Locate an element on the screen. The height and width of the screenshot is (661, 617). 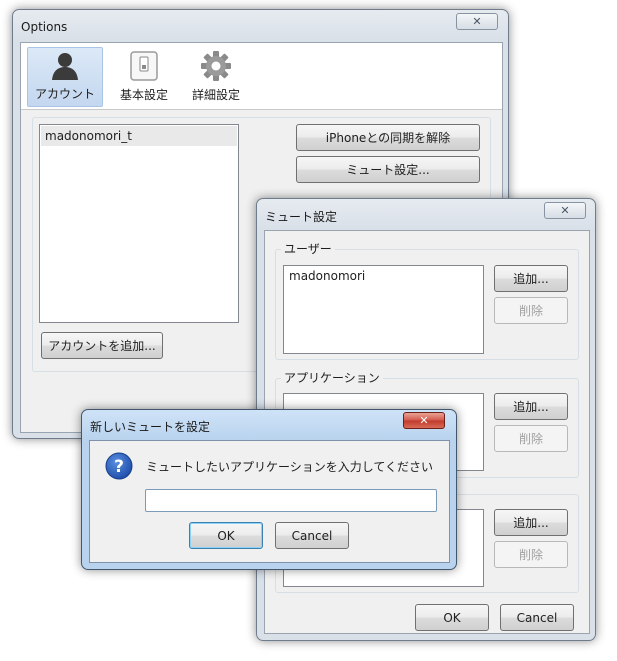
app-group-label: アプリケーション is located at coordinates (332, 377).